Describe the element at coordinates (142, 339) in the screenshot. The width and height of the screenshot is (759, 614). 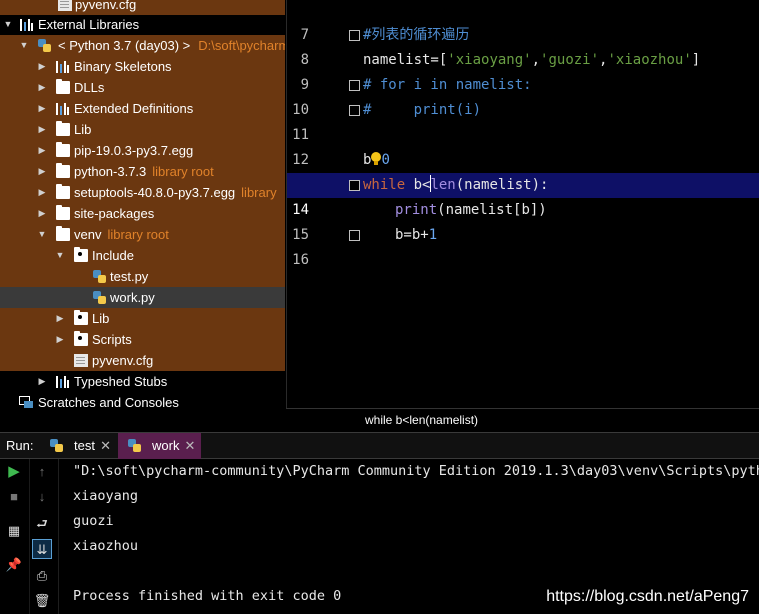
I see `tree-item-scripts: ▶ Scripts` at that location.